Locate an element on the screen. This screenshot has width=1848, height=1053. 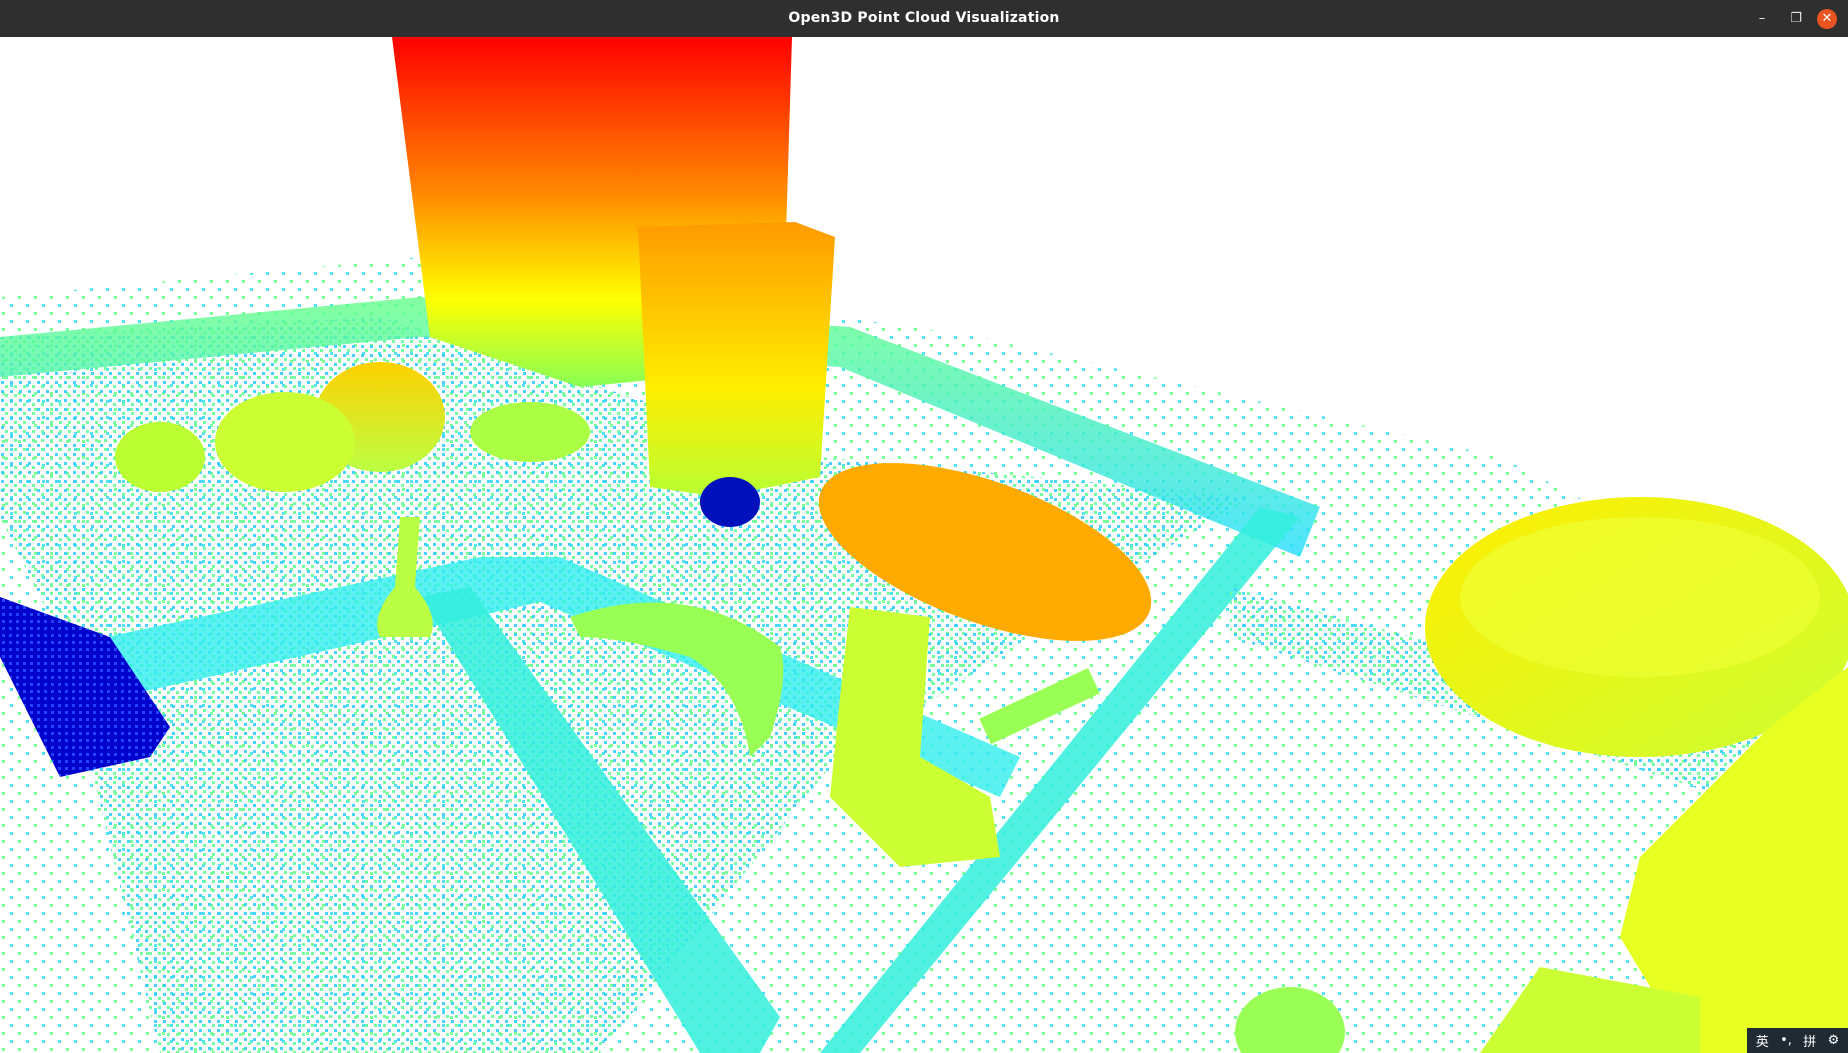
window-title: Open3D Point Cloud Visualization is located at coordinates (924, 18).